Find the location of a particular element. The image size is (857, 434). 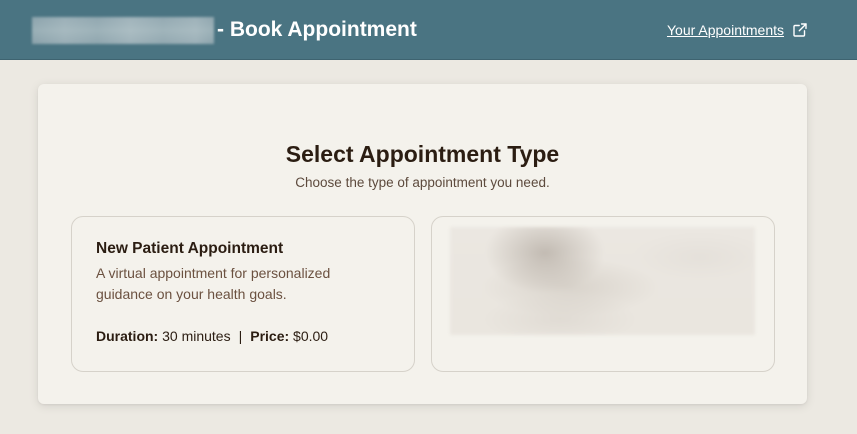

section-heading: Select Appointment Type is located at coordinates (422, 154).